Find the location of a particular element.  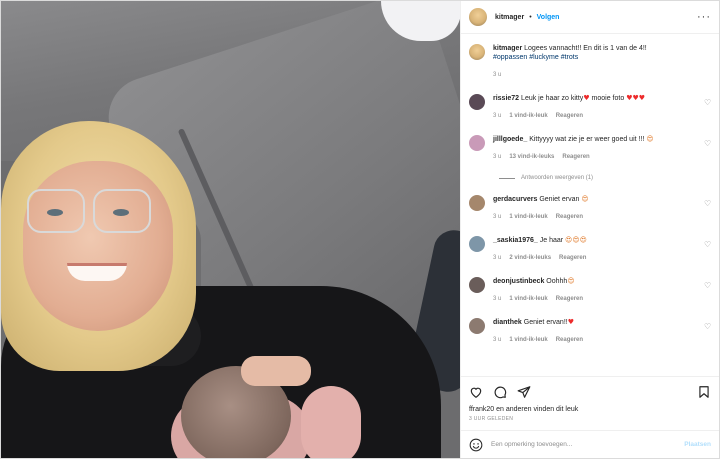

caption-username: kitmager is located at coordinates (507, 48).